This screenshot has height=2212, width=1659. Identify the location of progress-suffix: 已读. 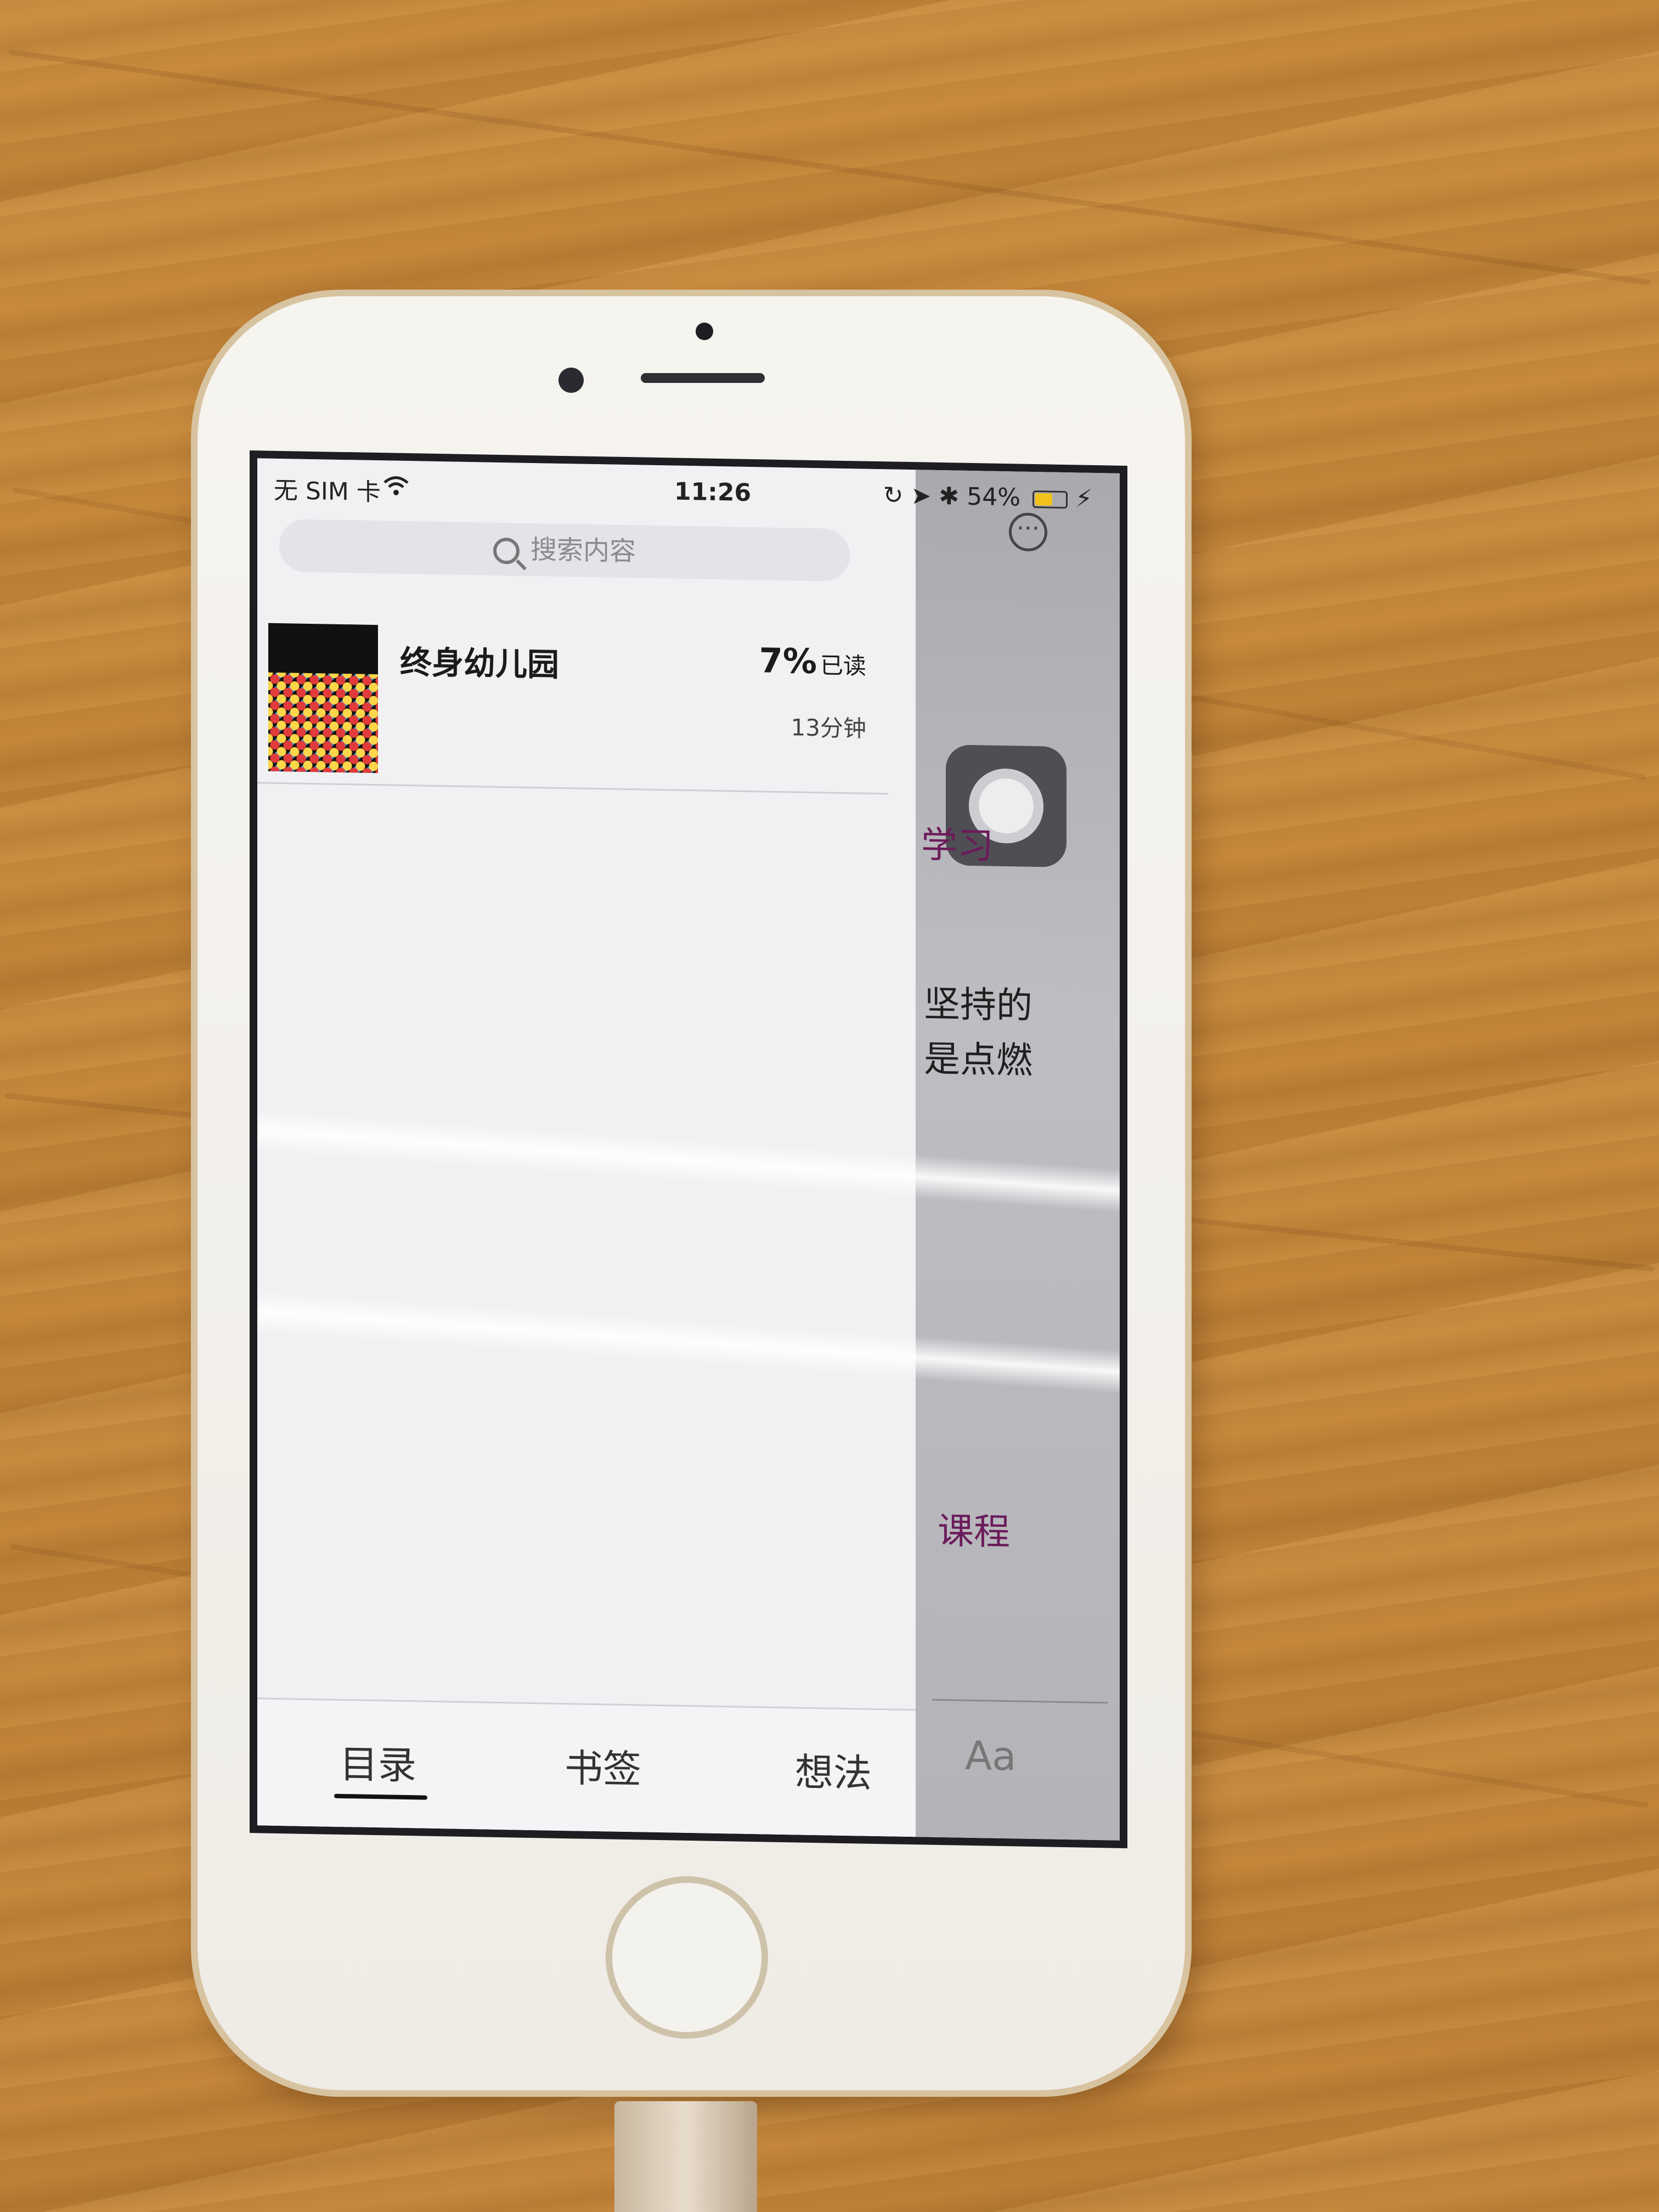
(843, 666).